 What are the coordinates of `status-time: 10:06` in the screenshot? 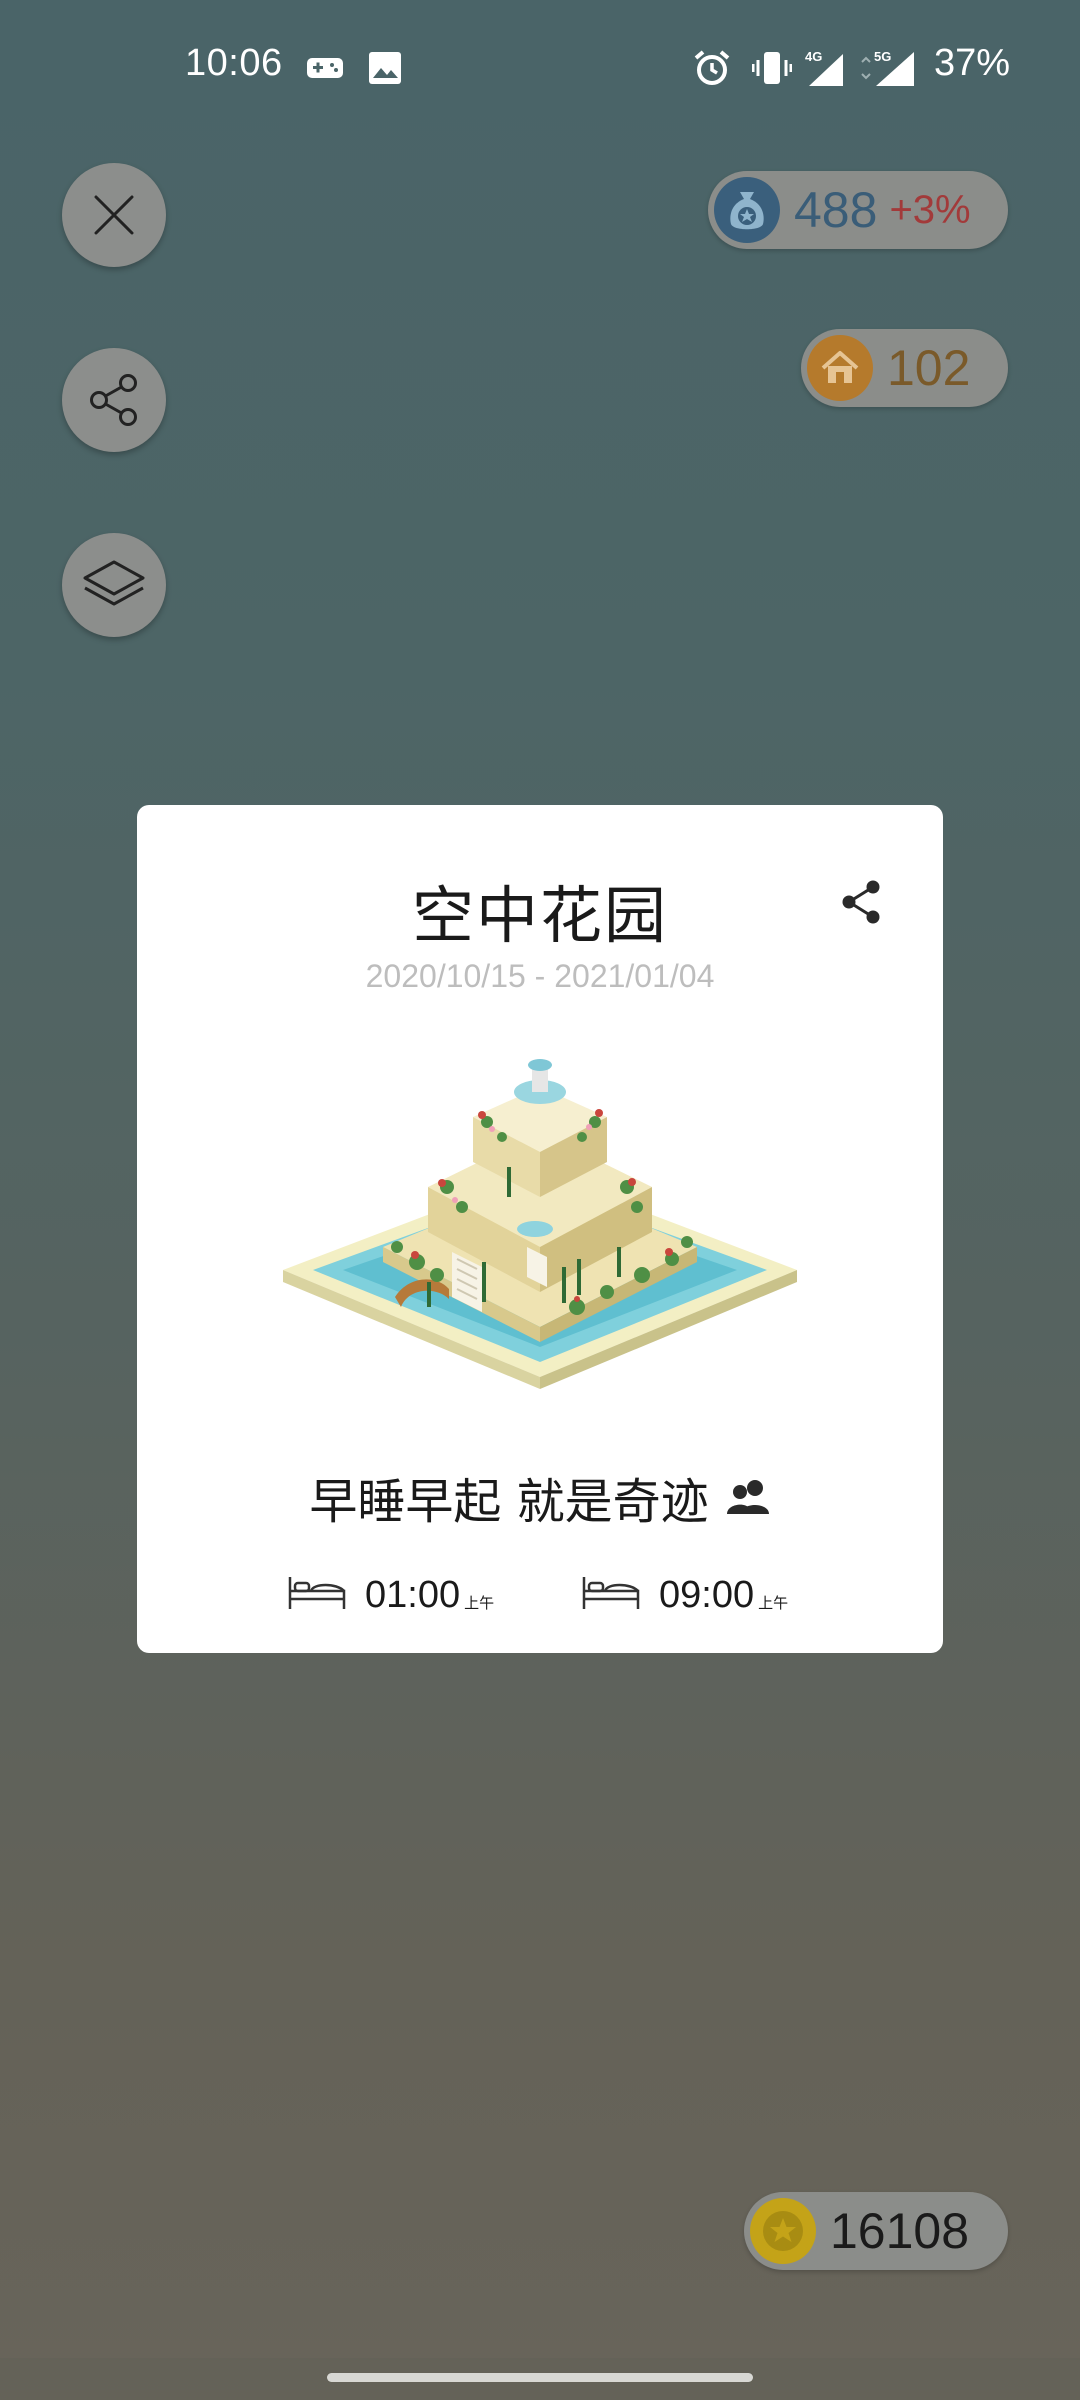 It's located at (234, 63).